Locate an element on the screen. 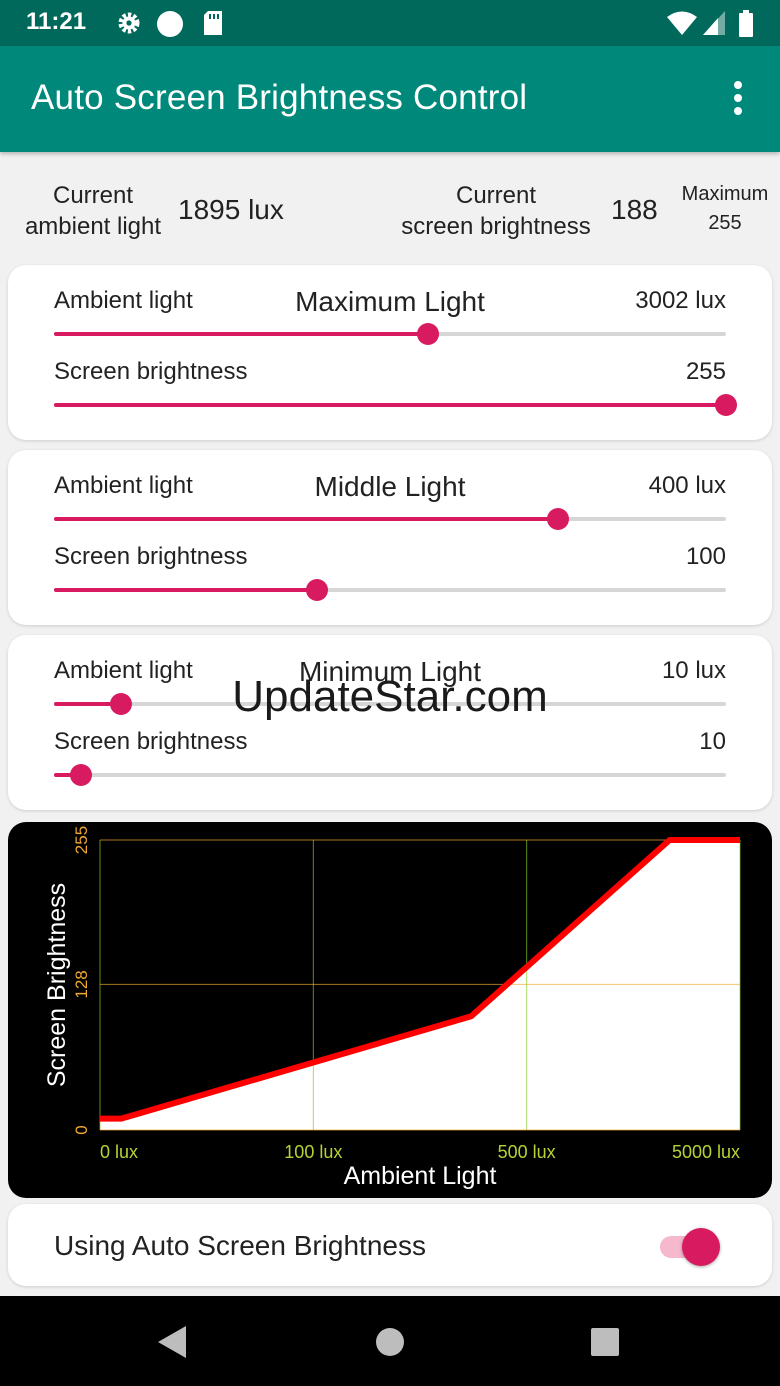 The width and height of the screenshot is (780, 1386). y-tick-label: 0 is located at coordinates (81, 1129).